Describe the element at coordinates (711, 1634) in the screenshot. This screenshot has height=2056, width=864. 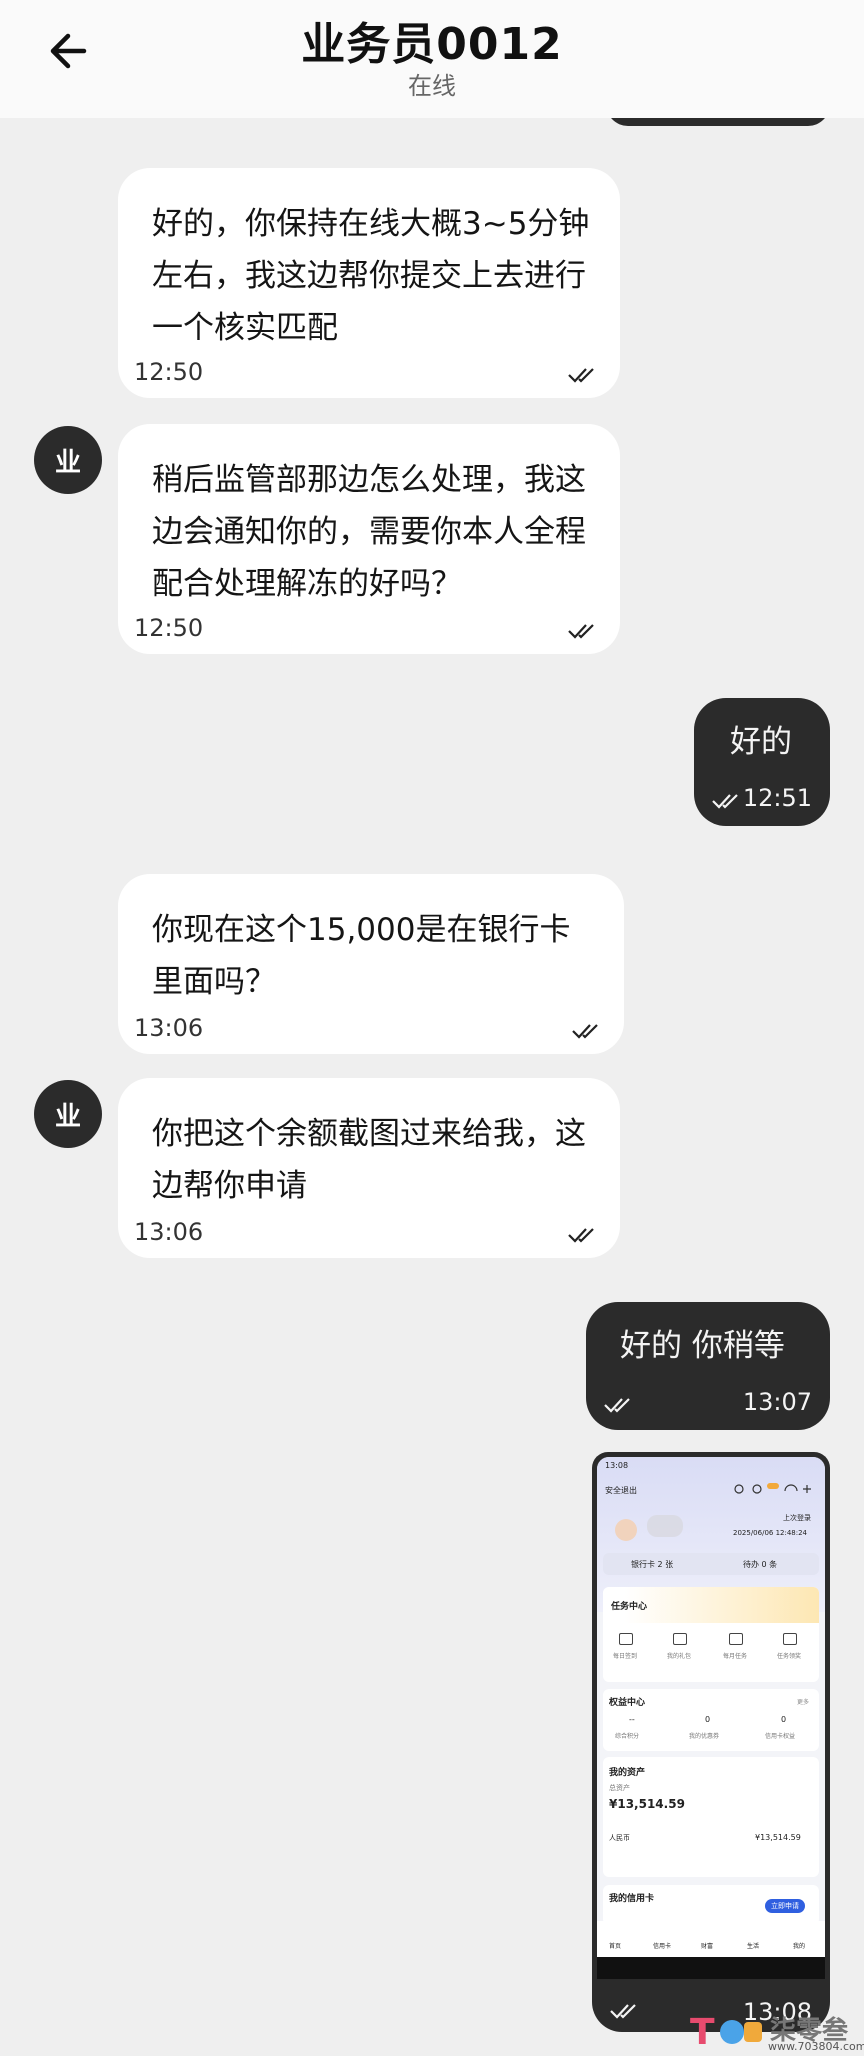
I see `shot-task-center: 任务中心 每日签到 我的礼包 每月任务 任务领奖` at that location.